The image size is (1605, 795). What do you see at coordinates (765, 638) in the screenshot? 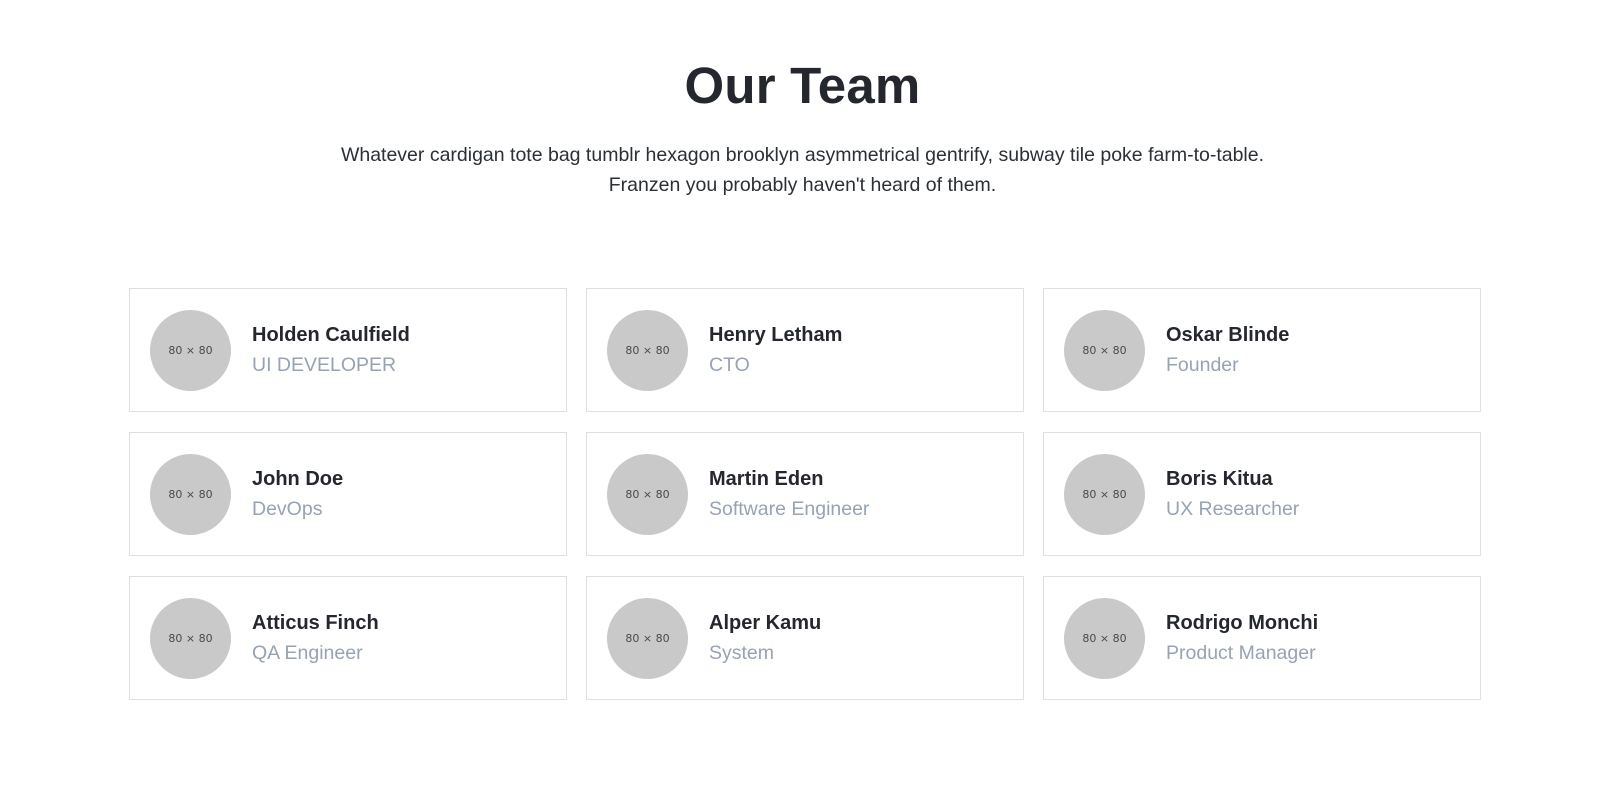
I see `member-info: Alper Kamu System` at bounding box center [765, 638].